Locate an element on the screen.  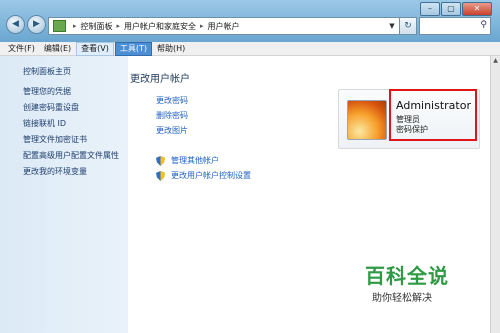
minimize-button: – is located at coordinates (430, 9).